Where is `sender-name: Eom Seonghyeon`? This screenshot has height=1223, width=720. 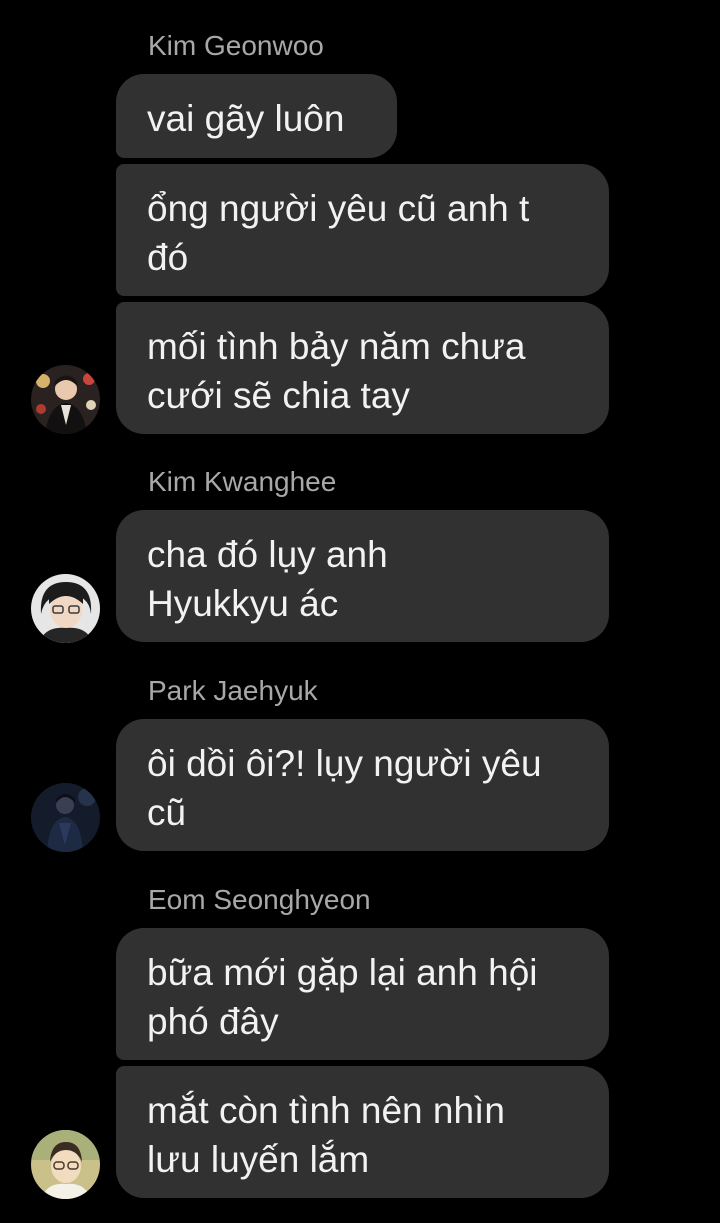
sender-name: Eom Seonghyeon is located at coordinates (259, 899).